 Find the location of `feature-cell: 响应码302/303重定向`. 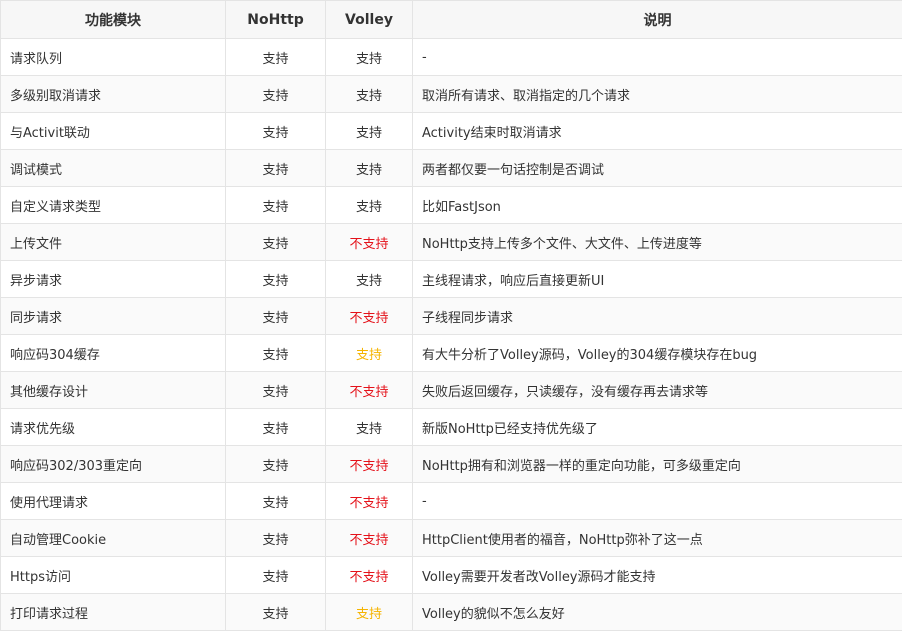

feature-cell: 响应码302/303重定向 is located at coordinates (113, 464).